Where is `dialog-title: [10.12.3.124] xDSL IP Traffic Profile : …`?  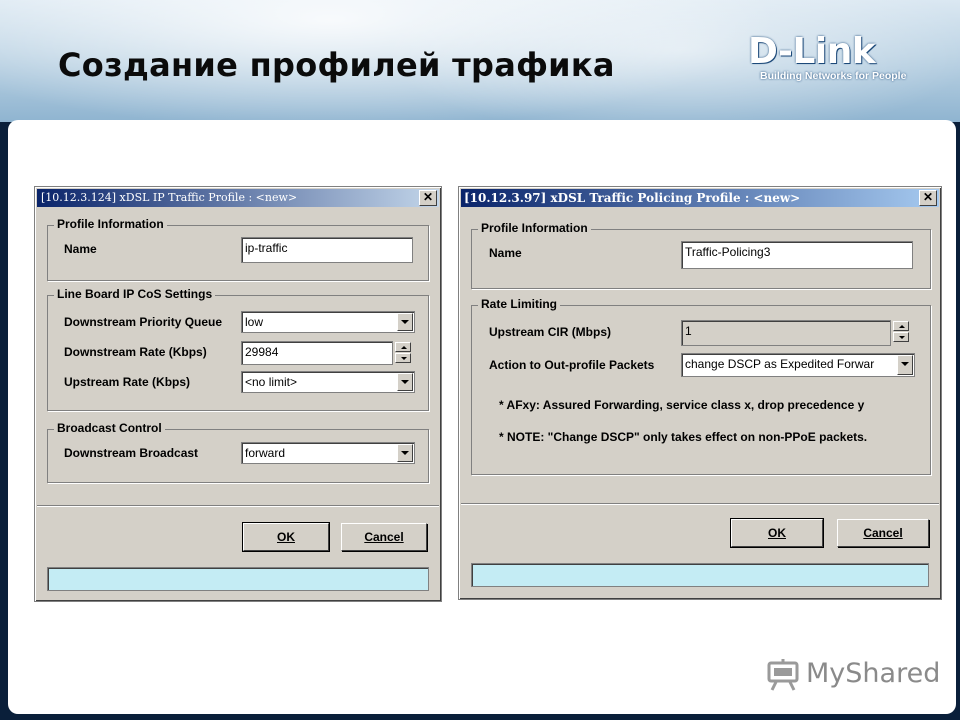 dialog-title: [10.12.3.124] xDSL IP Traffic Profile : … is located at coordinates (169, 197).